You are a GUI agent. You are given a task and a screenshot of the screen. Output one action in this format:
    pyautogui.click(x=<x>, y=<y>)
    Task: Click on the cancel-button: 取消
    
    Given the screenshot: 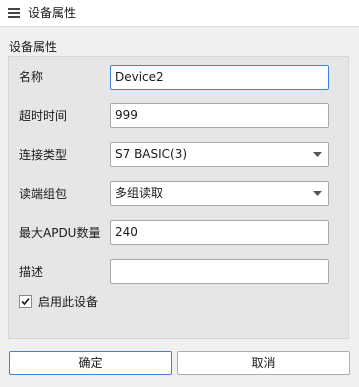 What is the action you would take?
    pyautogui.click(x=263, y=363)
    